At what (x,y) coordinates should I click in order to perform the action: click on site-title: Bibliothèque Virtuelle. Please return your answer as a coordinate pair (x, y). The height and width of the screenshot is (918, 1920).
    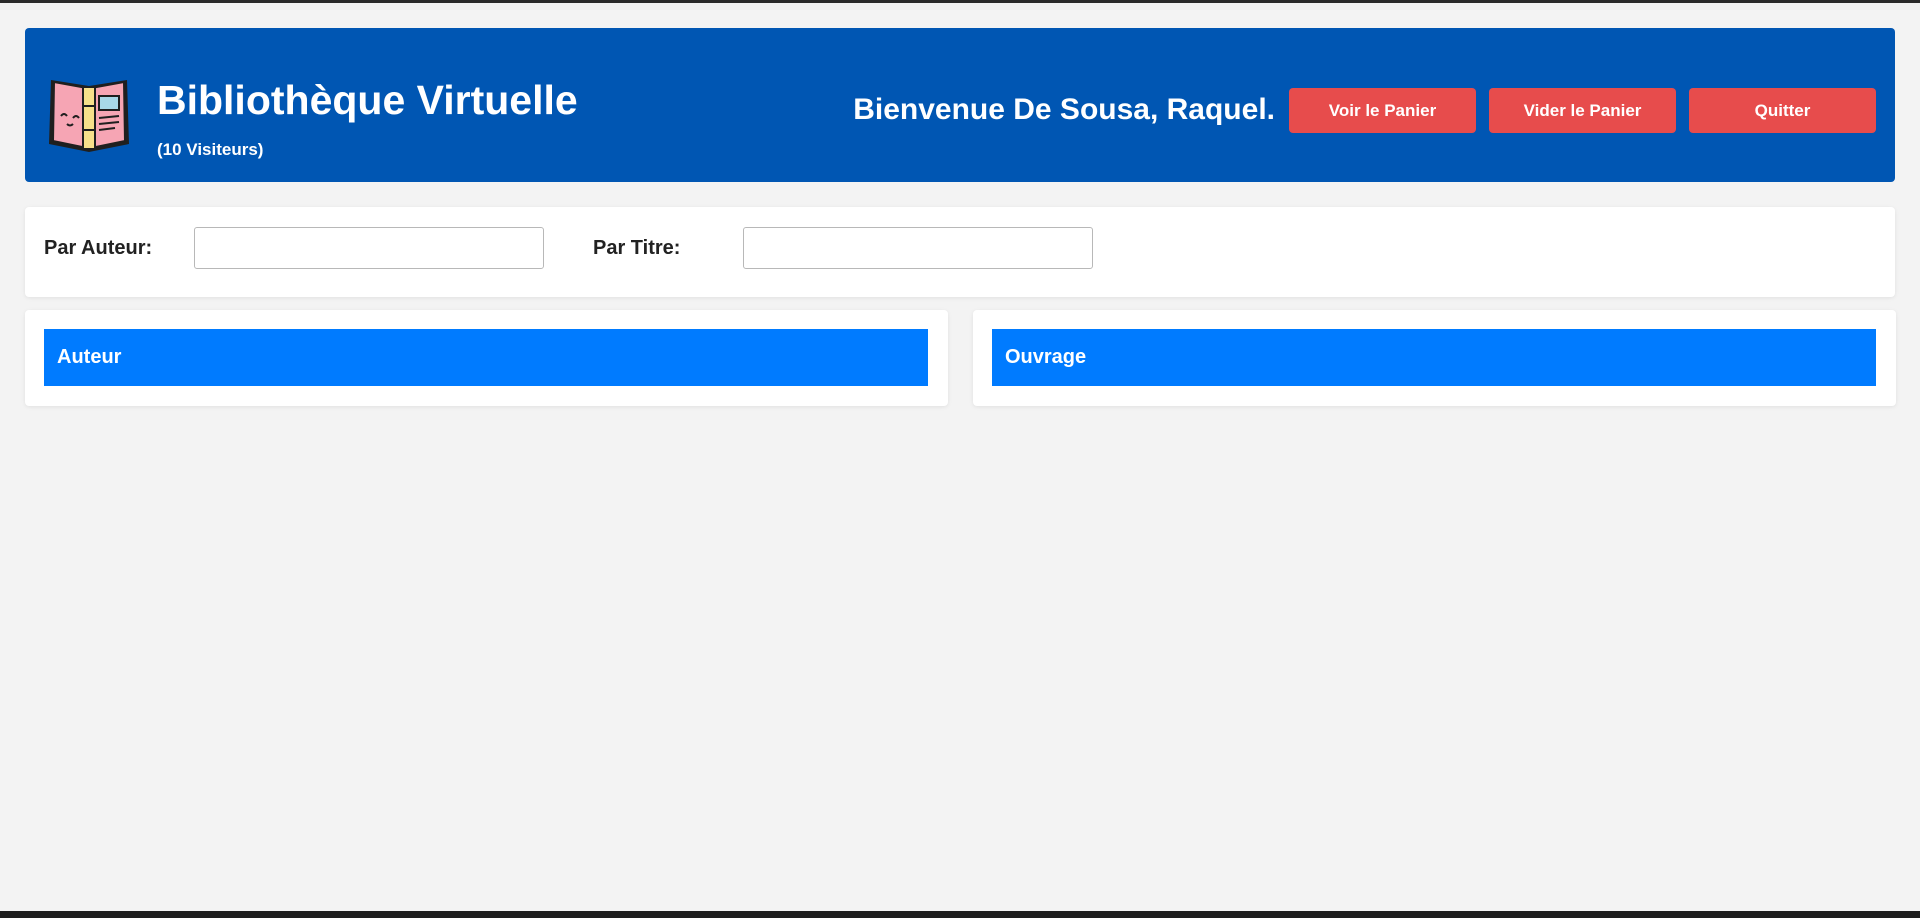
    Looking at the image, I should click on (367, 100).